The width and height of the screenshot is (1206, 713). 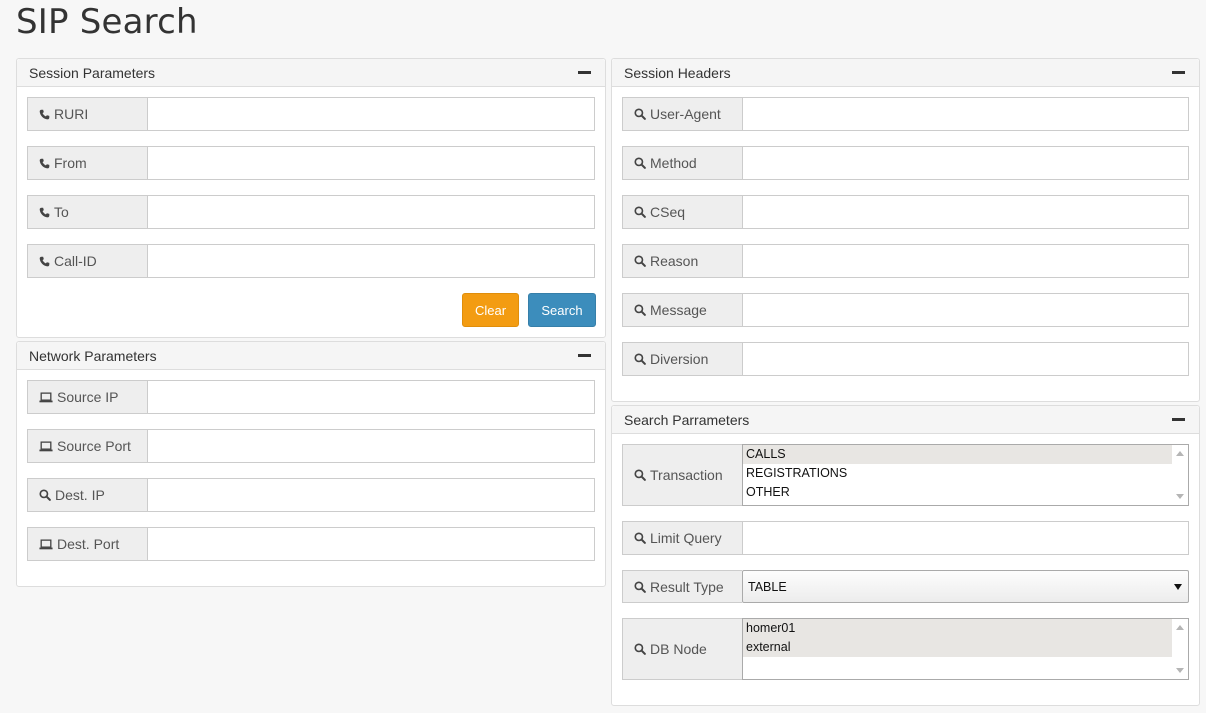 What do you see at coordinates (905, 73) in the screenshot?
I see `session-headers-heading: Session Headers` at bounding box center [905, 73].